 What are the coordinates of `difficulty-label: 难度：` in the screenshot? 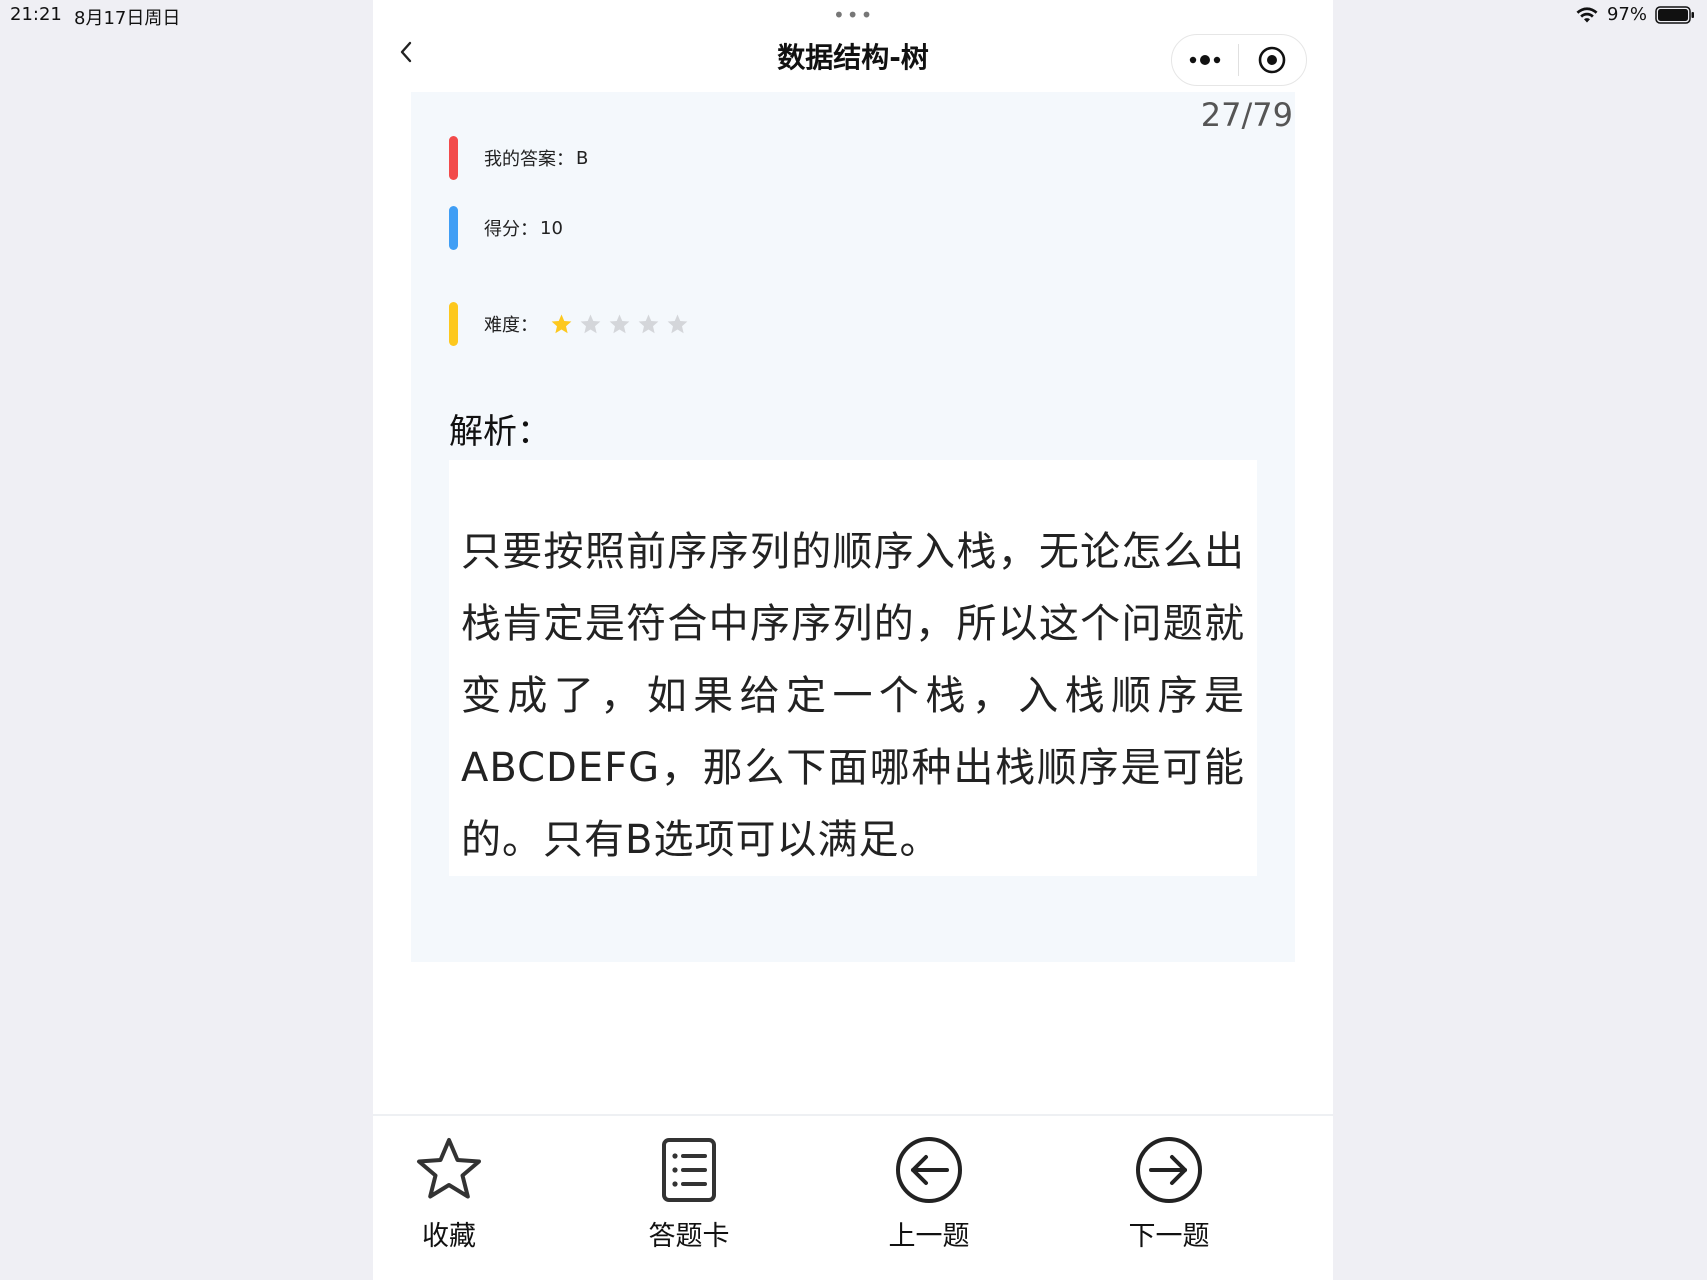 It's located at (511, 325).